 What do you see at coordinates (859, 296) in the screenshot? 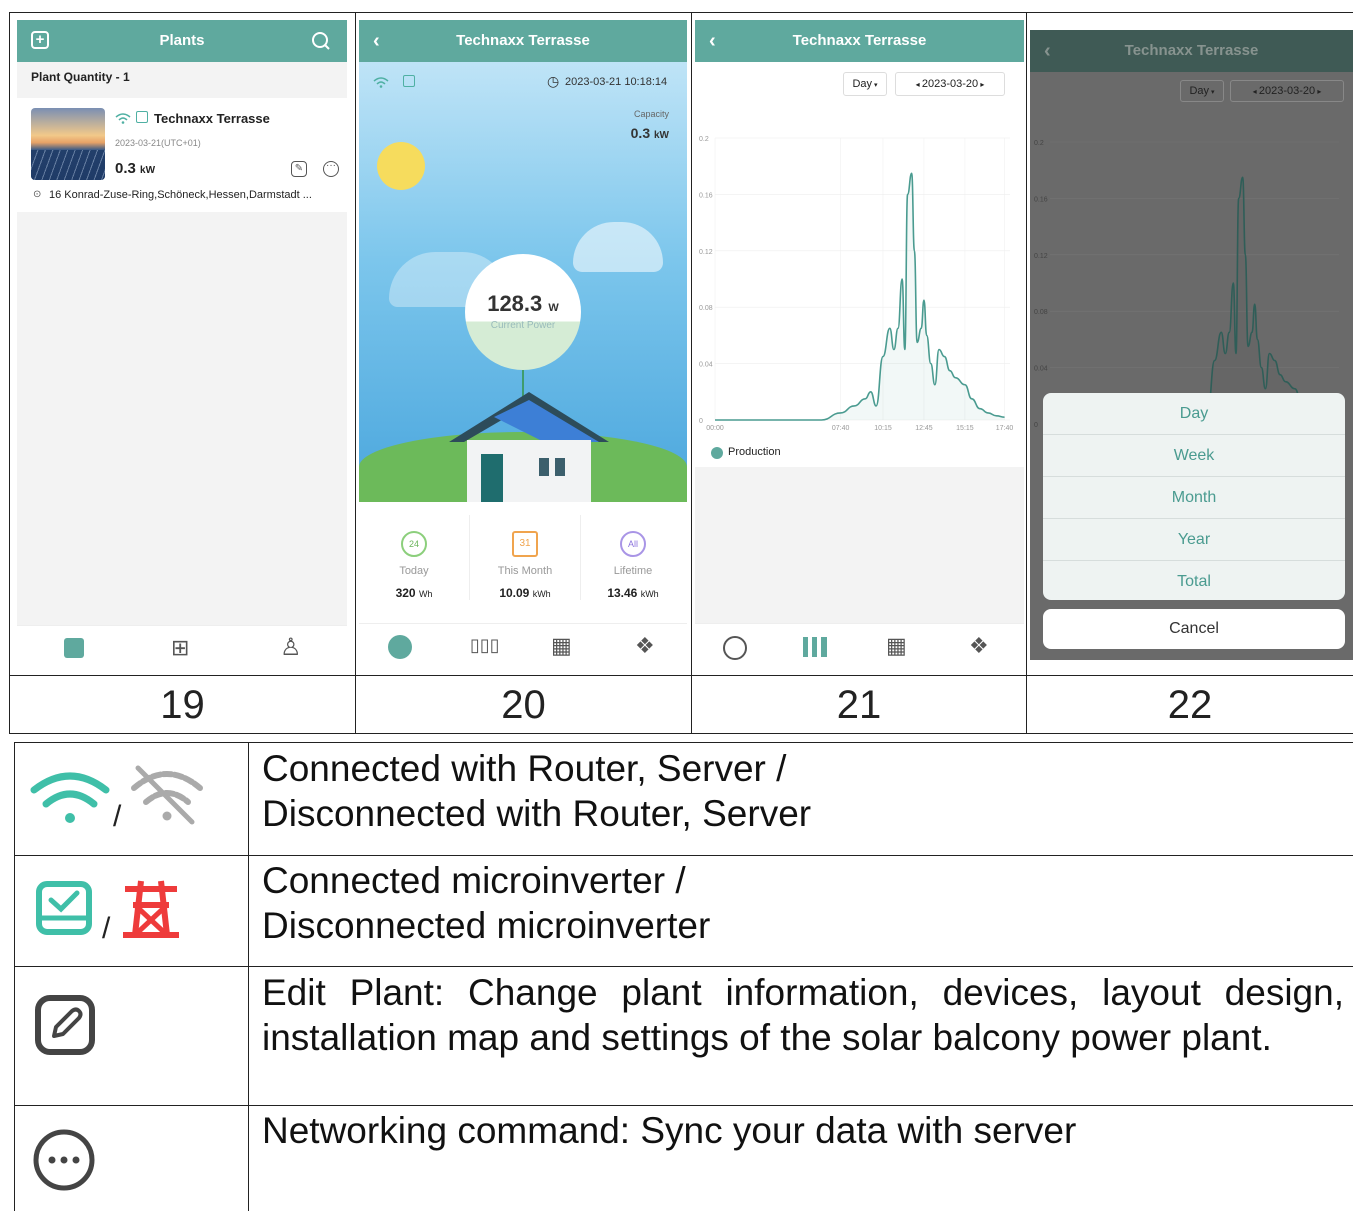
I see `production-line` at bounding box center [859, 296].